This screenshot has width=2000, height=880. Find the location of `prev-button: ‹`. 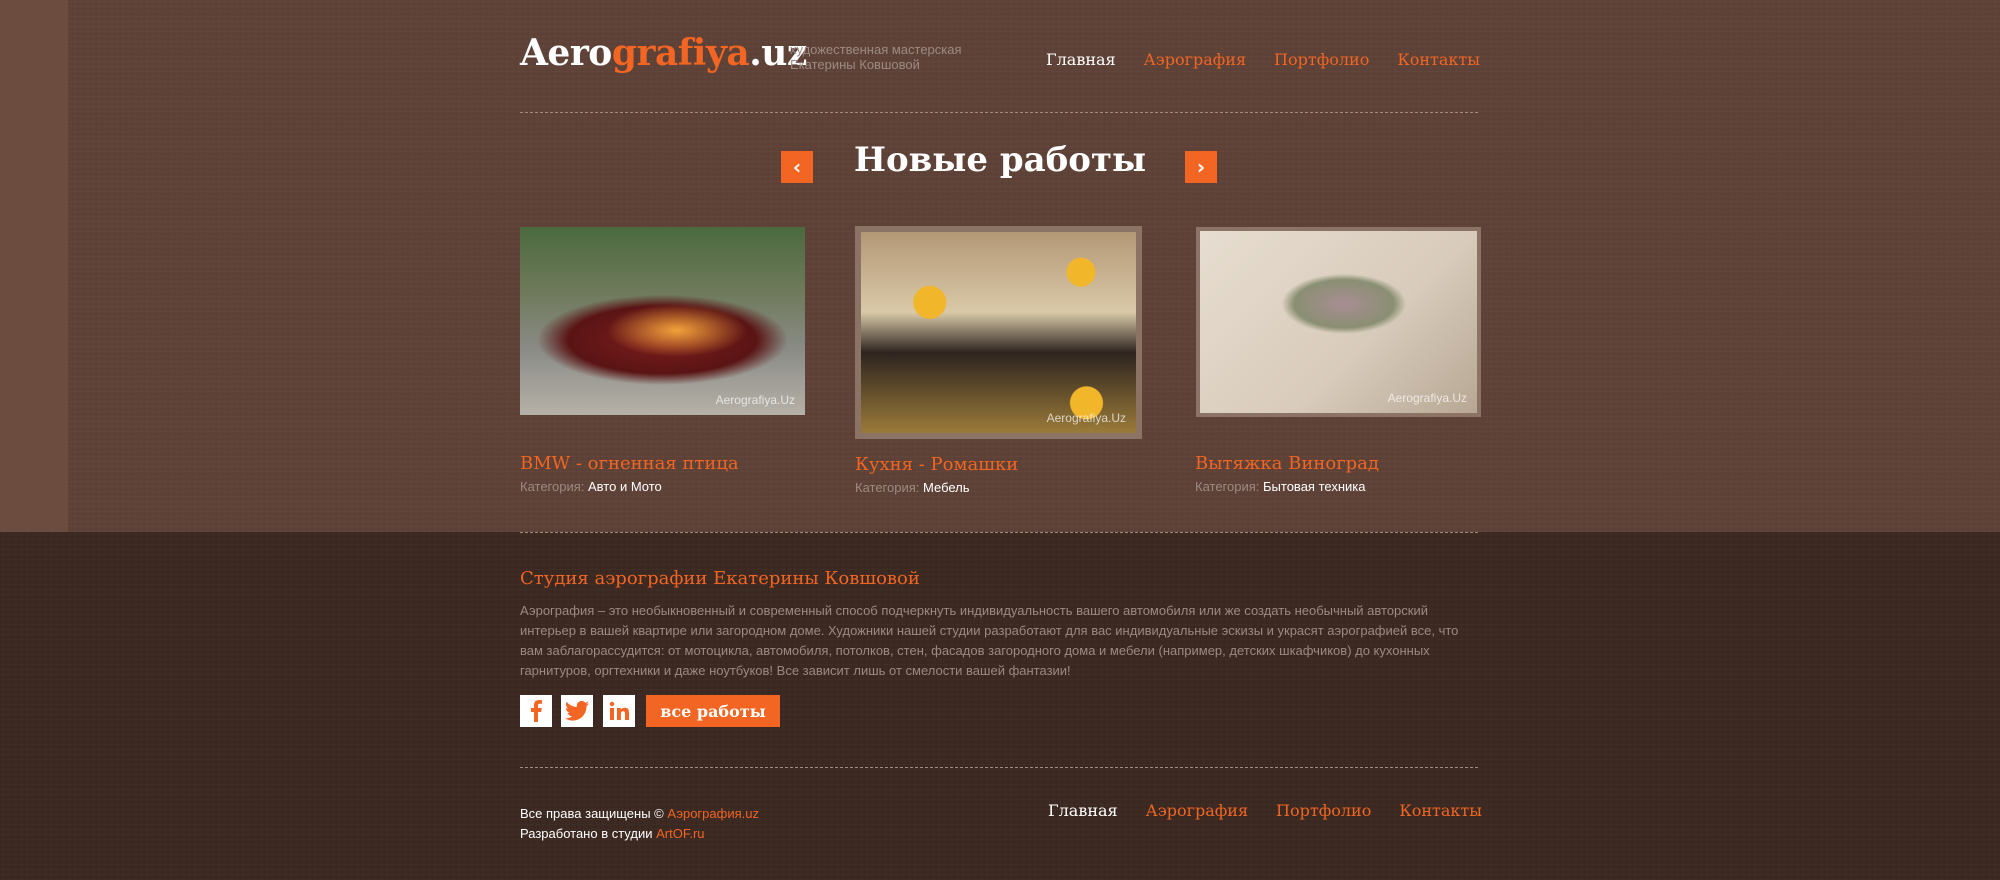

prev-button: ‹ is located at coordinates (797, 167).